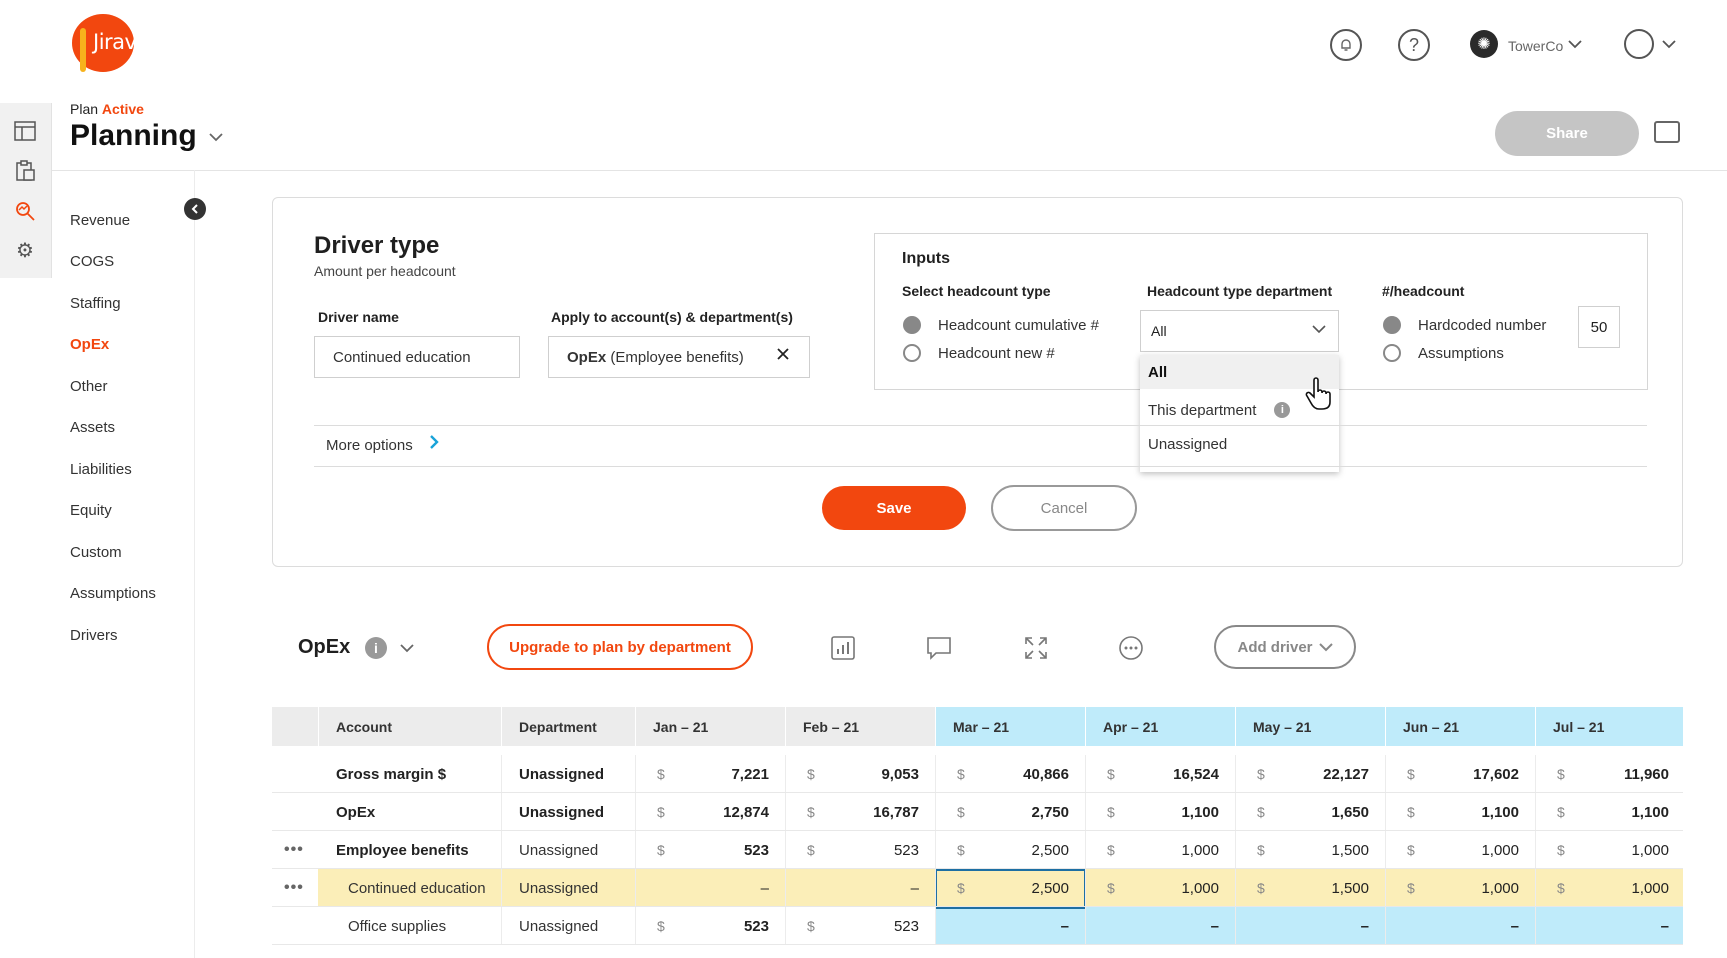  Describe the element at coordinates (894, 508) in the screenshot. I see `save-button: Save` at that location.